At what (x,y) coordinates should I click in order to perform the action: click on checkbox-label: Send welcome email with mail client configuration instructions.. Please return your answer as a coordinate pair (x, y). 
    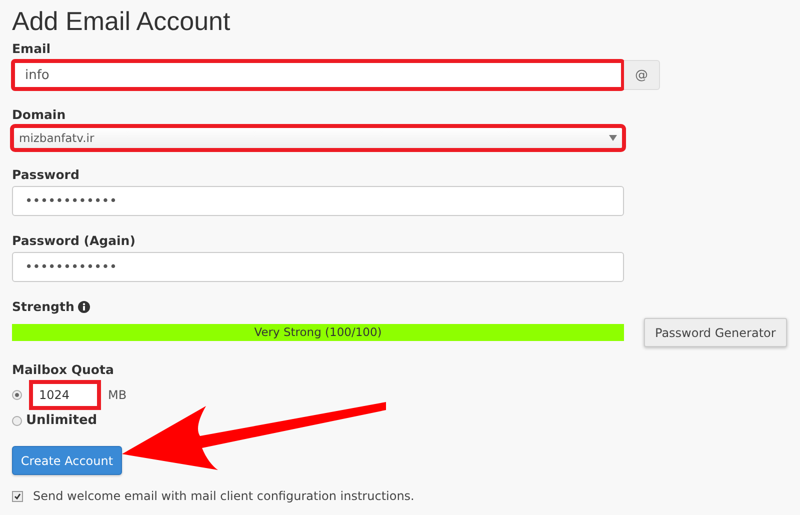
    Looking at the image, I should click on (223, 496).